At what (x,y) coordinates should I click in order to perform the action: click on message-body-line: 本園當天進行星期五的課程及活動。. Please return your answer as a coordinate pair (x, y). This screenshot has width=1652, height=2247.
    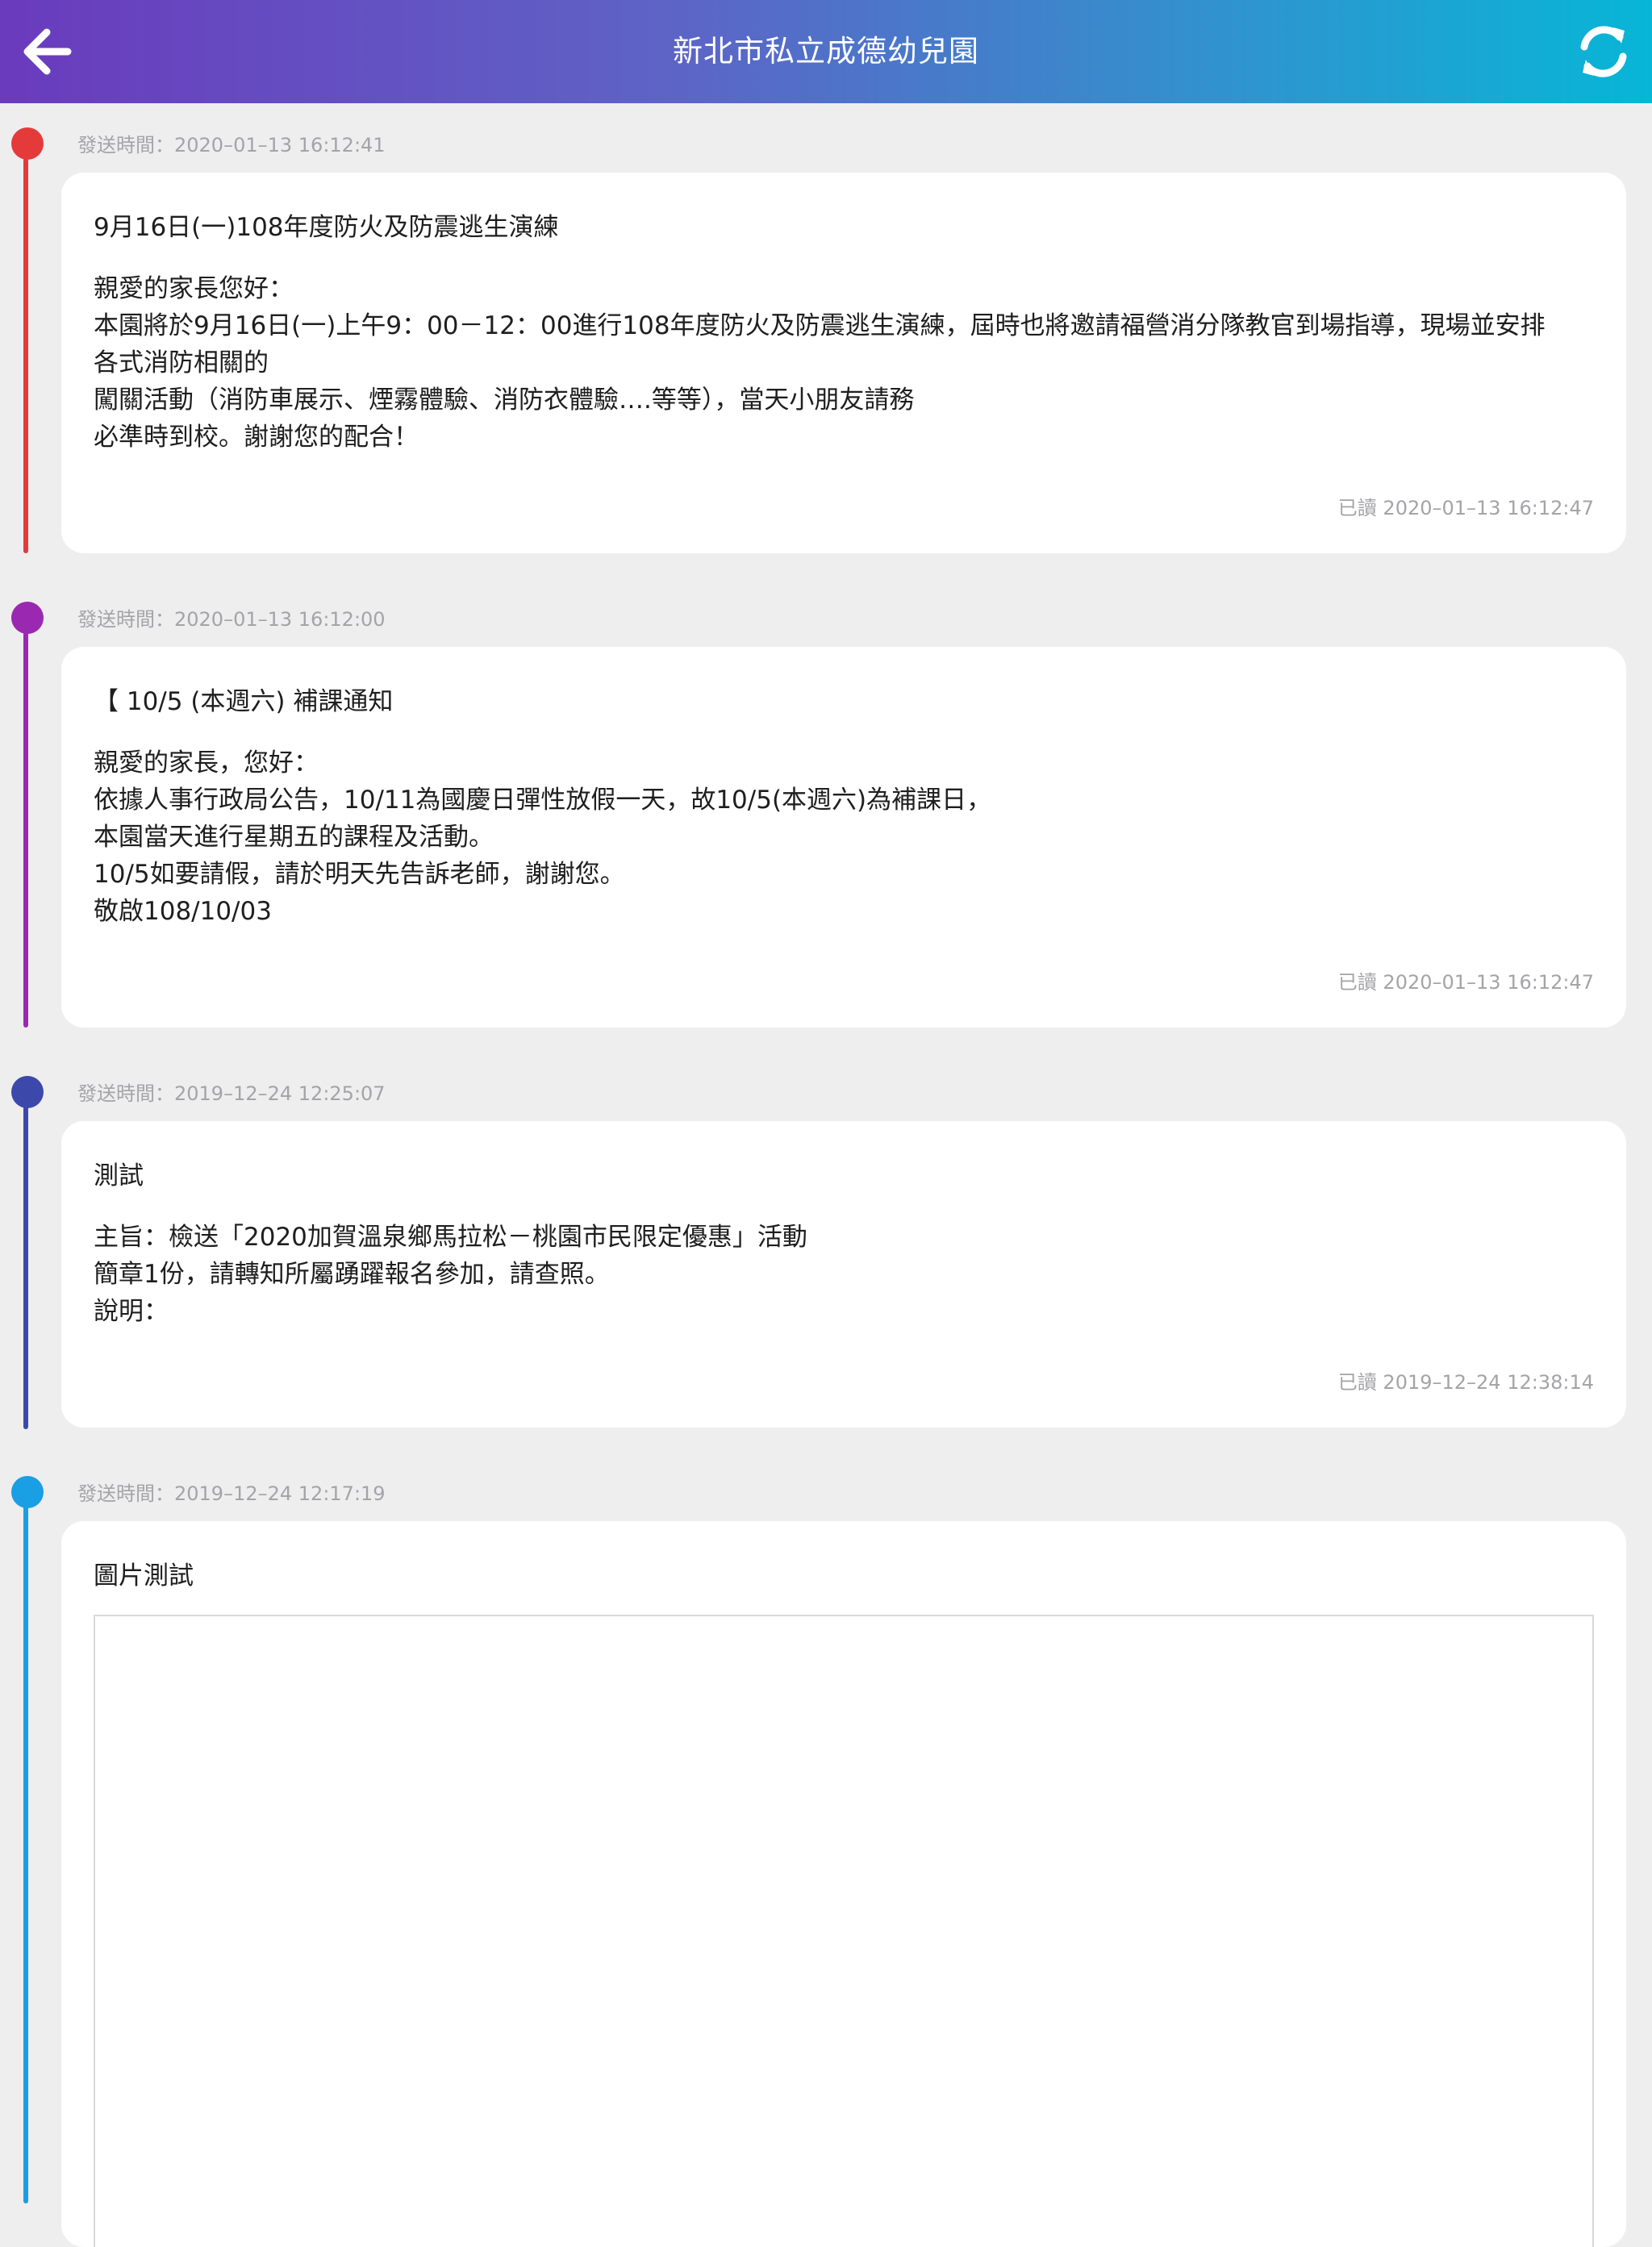
    Looking at the image, I should click on (294, 837).